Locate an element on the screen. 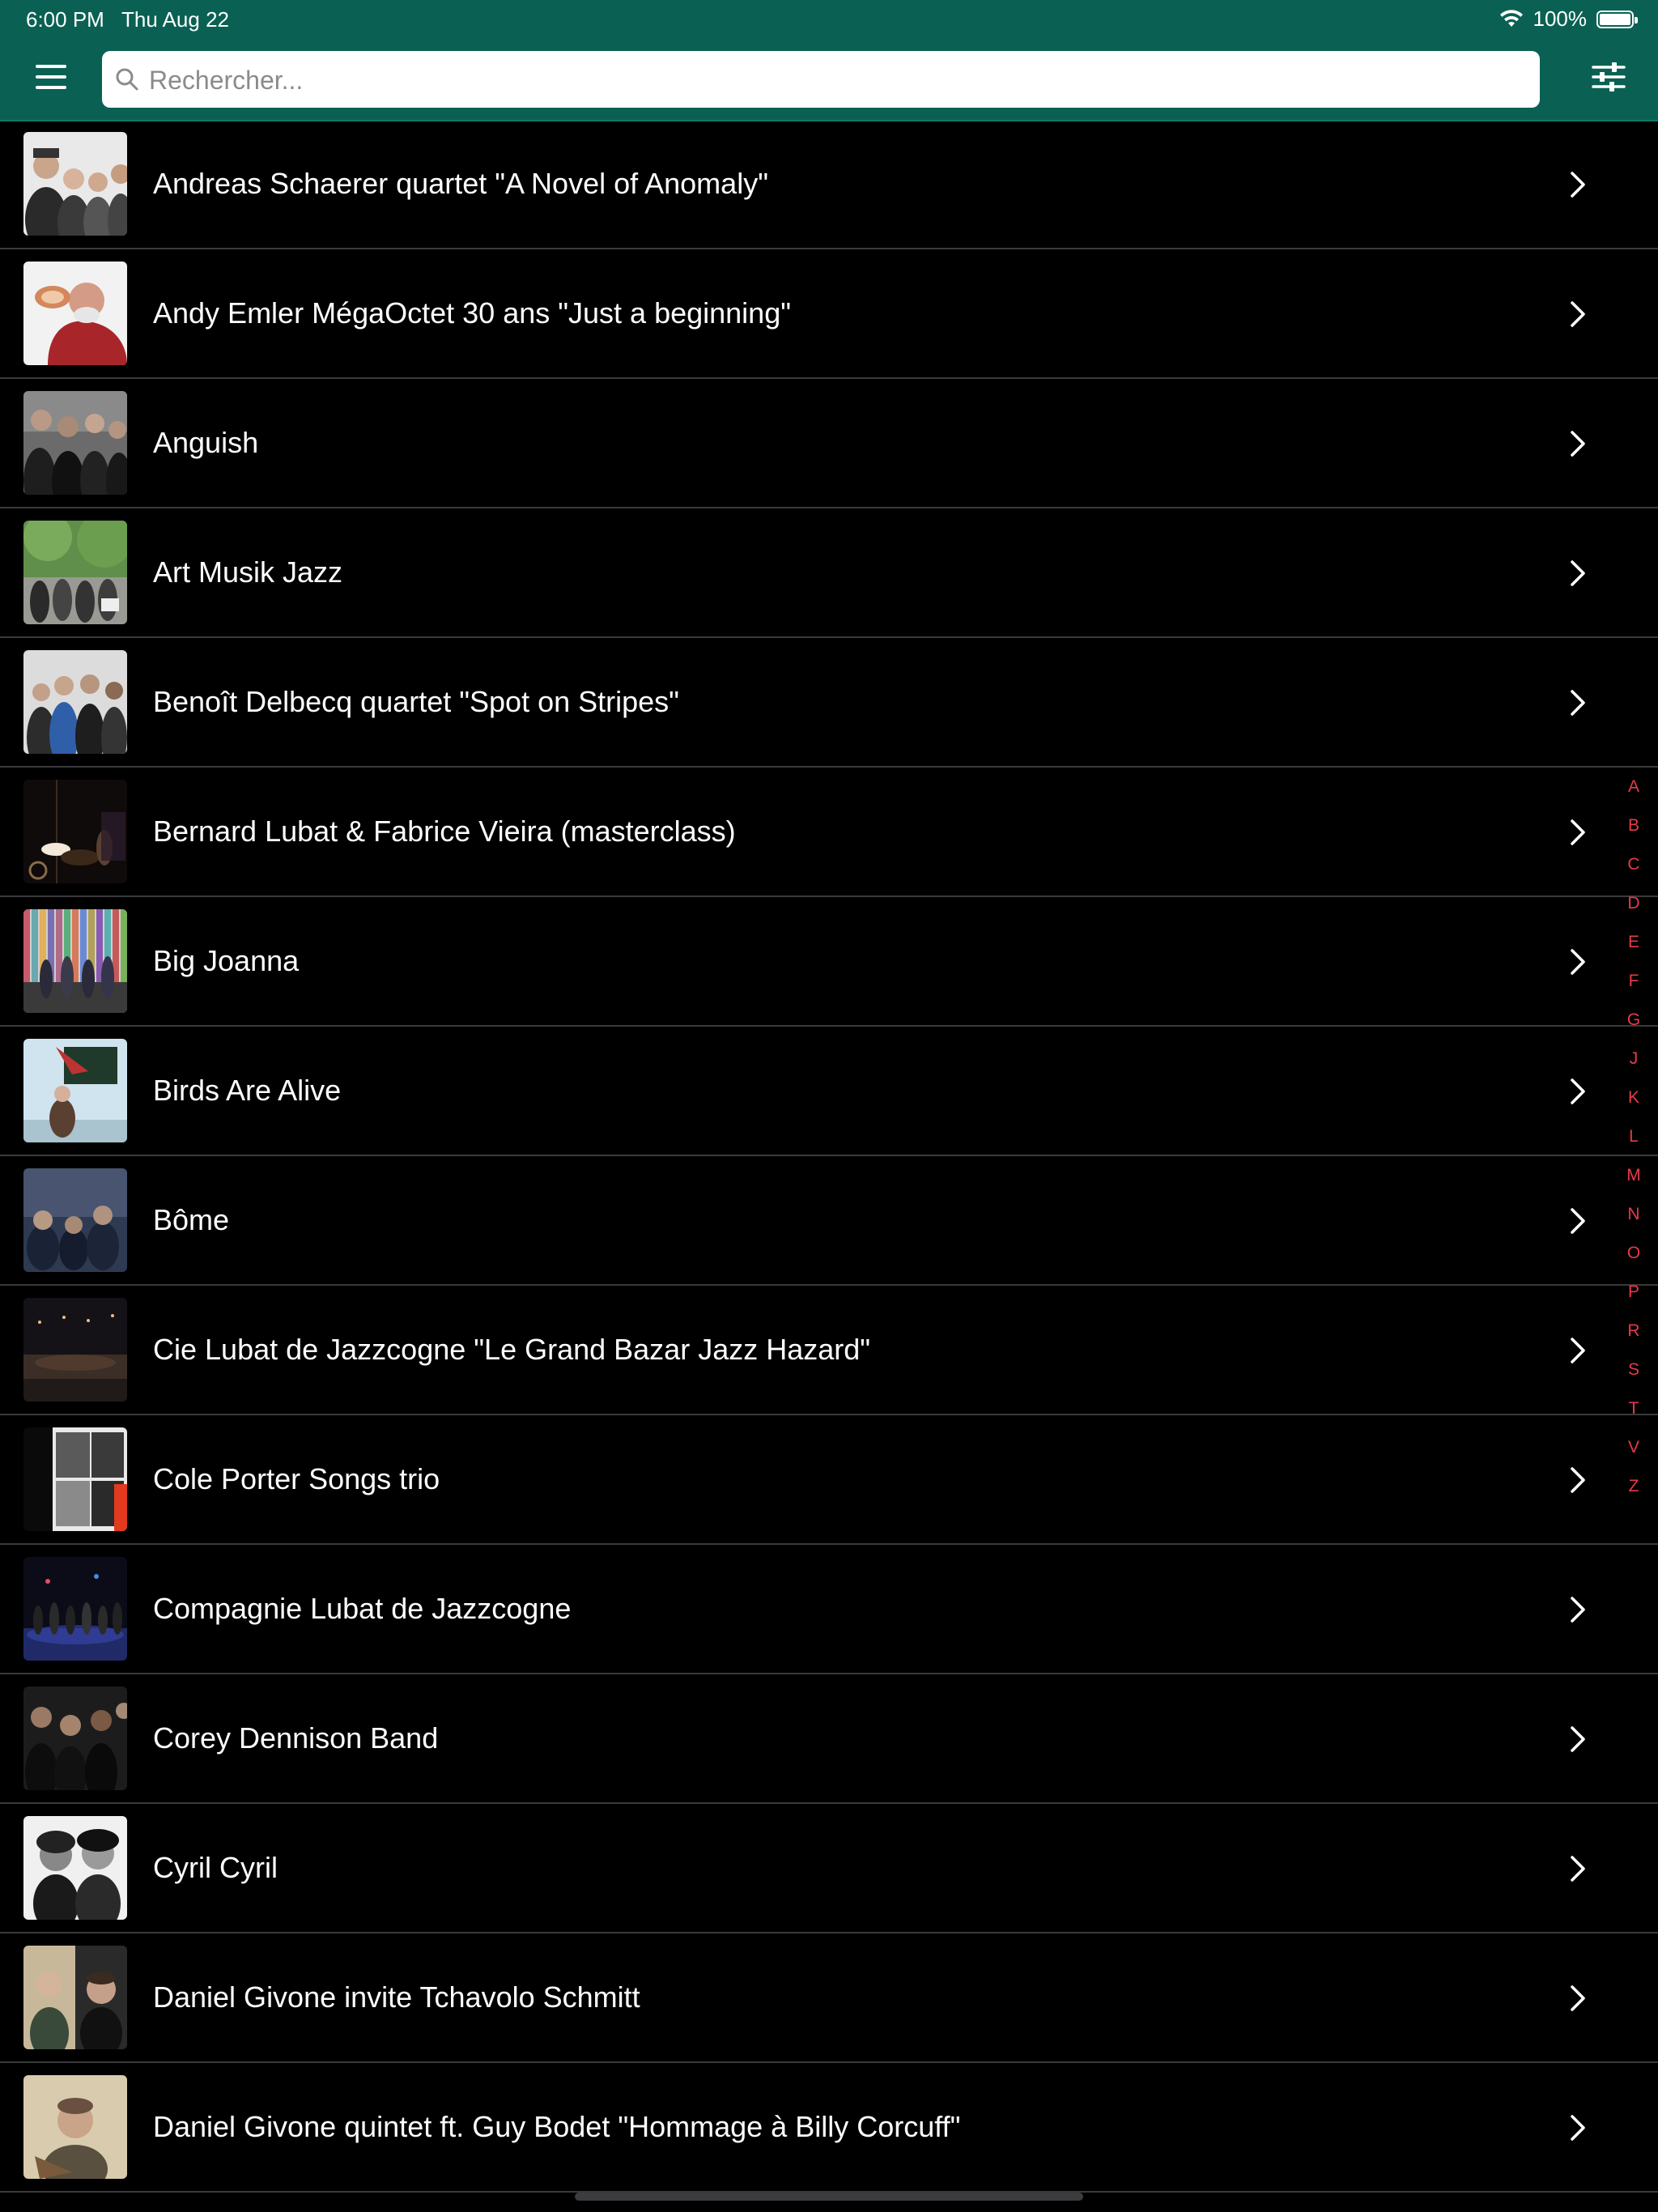  section-index-letter: M is located at coordinates (1633, 1184).